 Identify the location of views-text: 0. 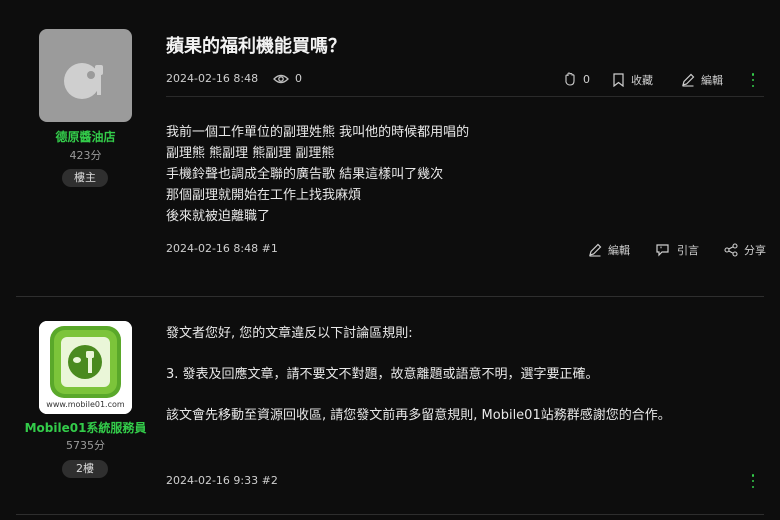
(298, 78).